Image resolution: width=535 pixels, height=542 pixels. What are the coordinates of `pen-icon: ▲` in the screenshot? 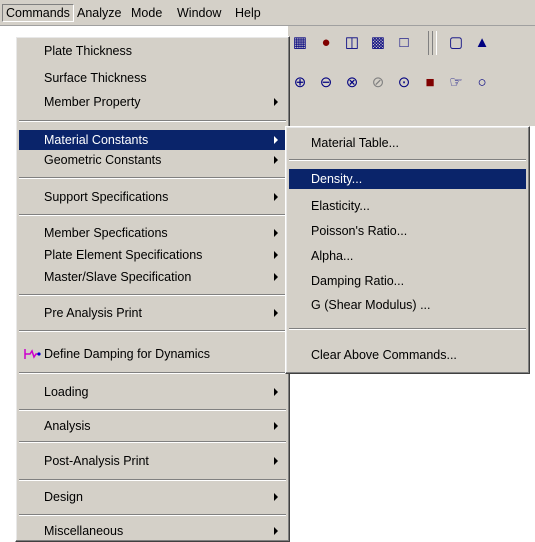 It's located at (482, 43).